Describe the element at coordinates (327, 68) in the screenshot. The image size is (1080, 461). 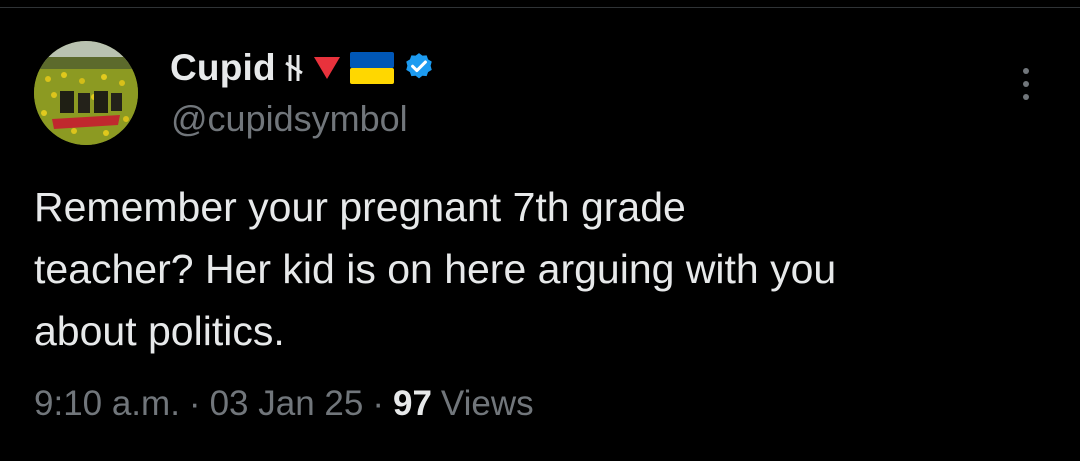
I see `red-down-triangle-icon` at that location.